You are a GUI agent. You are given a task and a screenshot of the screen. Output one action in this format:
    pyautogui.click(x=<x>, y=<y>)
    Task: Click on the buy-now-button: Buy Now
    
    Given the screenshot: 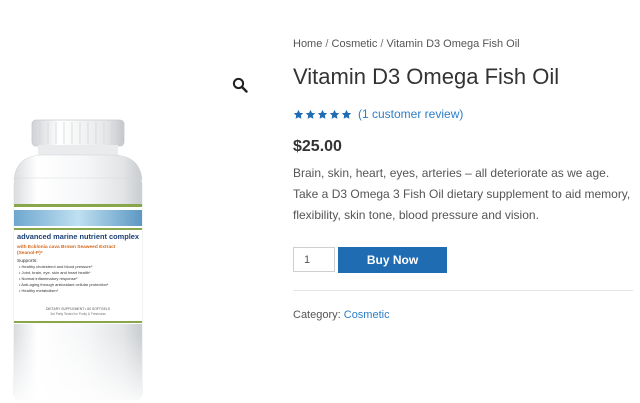 What is the action you would take?
    pyautogui.click(x=392, y=260)
    